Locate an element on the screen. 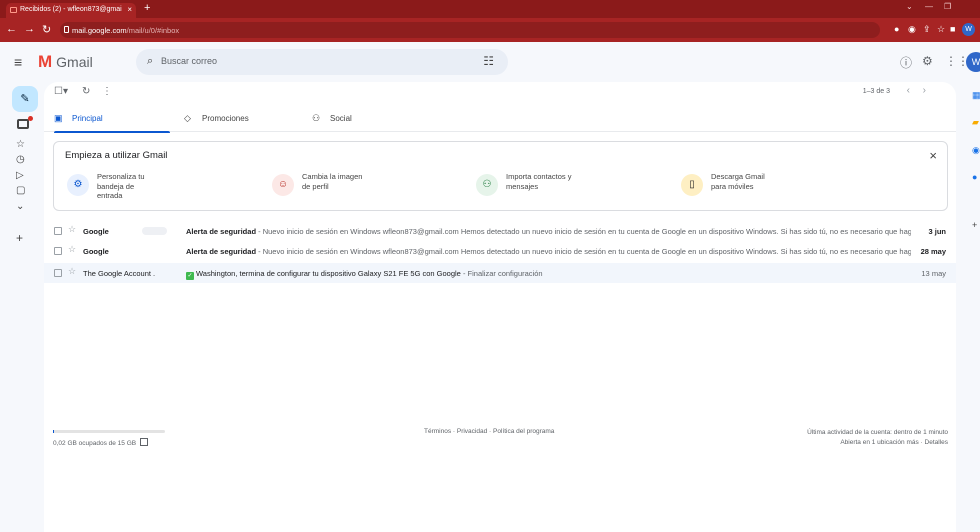 Image resolution: width=980 pixels, height=532 pixels. extension-circle-icon: ◉ is located at coordinates (912, 29).